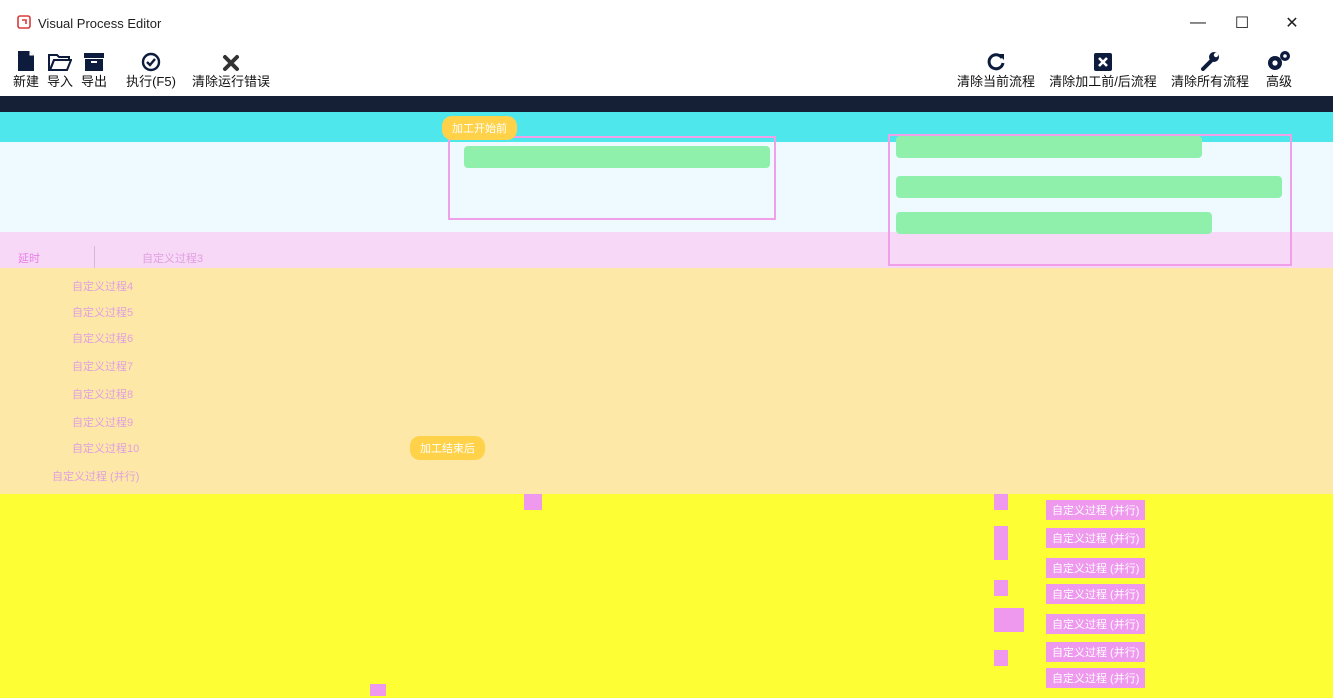 The width and height of the screenshot is (1333, 698). I want to click on import-label: 导入, so click(59, 81).